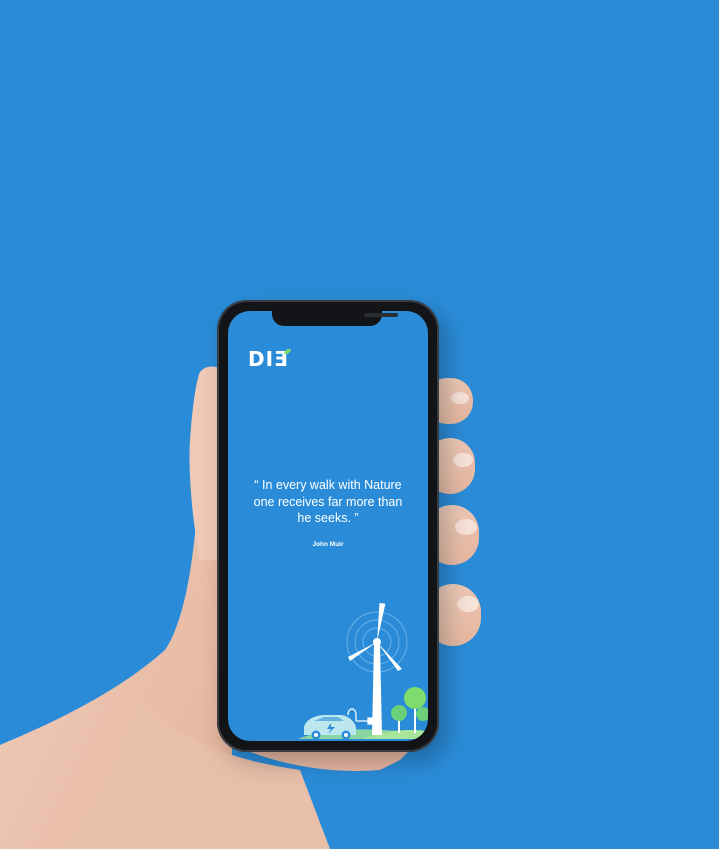  I want to click on logo-accent: Ǝ, so click(282, 359).